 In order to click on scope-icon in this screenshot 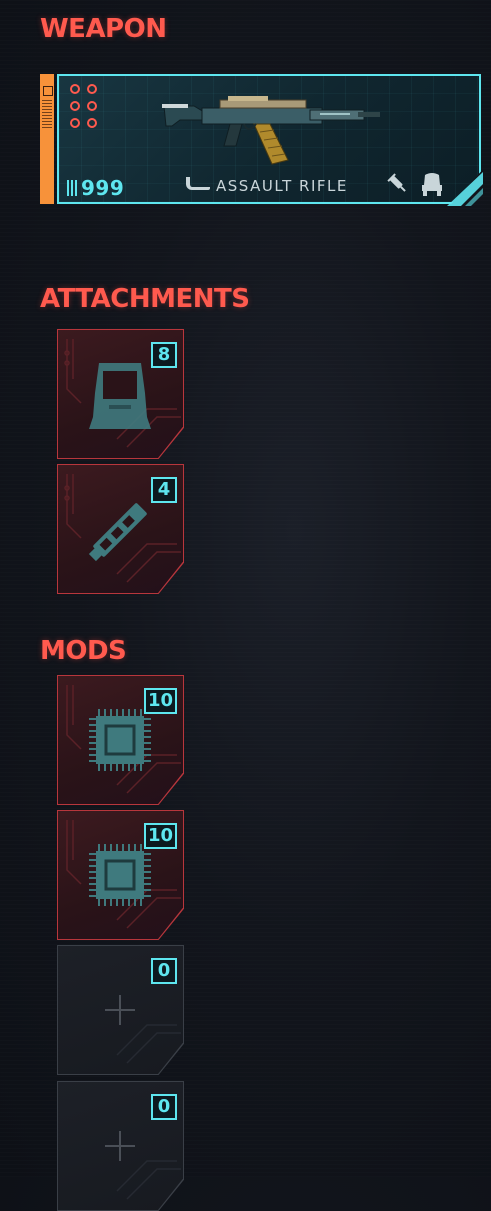, I will do `click(120, 396)`.